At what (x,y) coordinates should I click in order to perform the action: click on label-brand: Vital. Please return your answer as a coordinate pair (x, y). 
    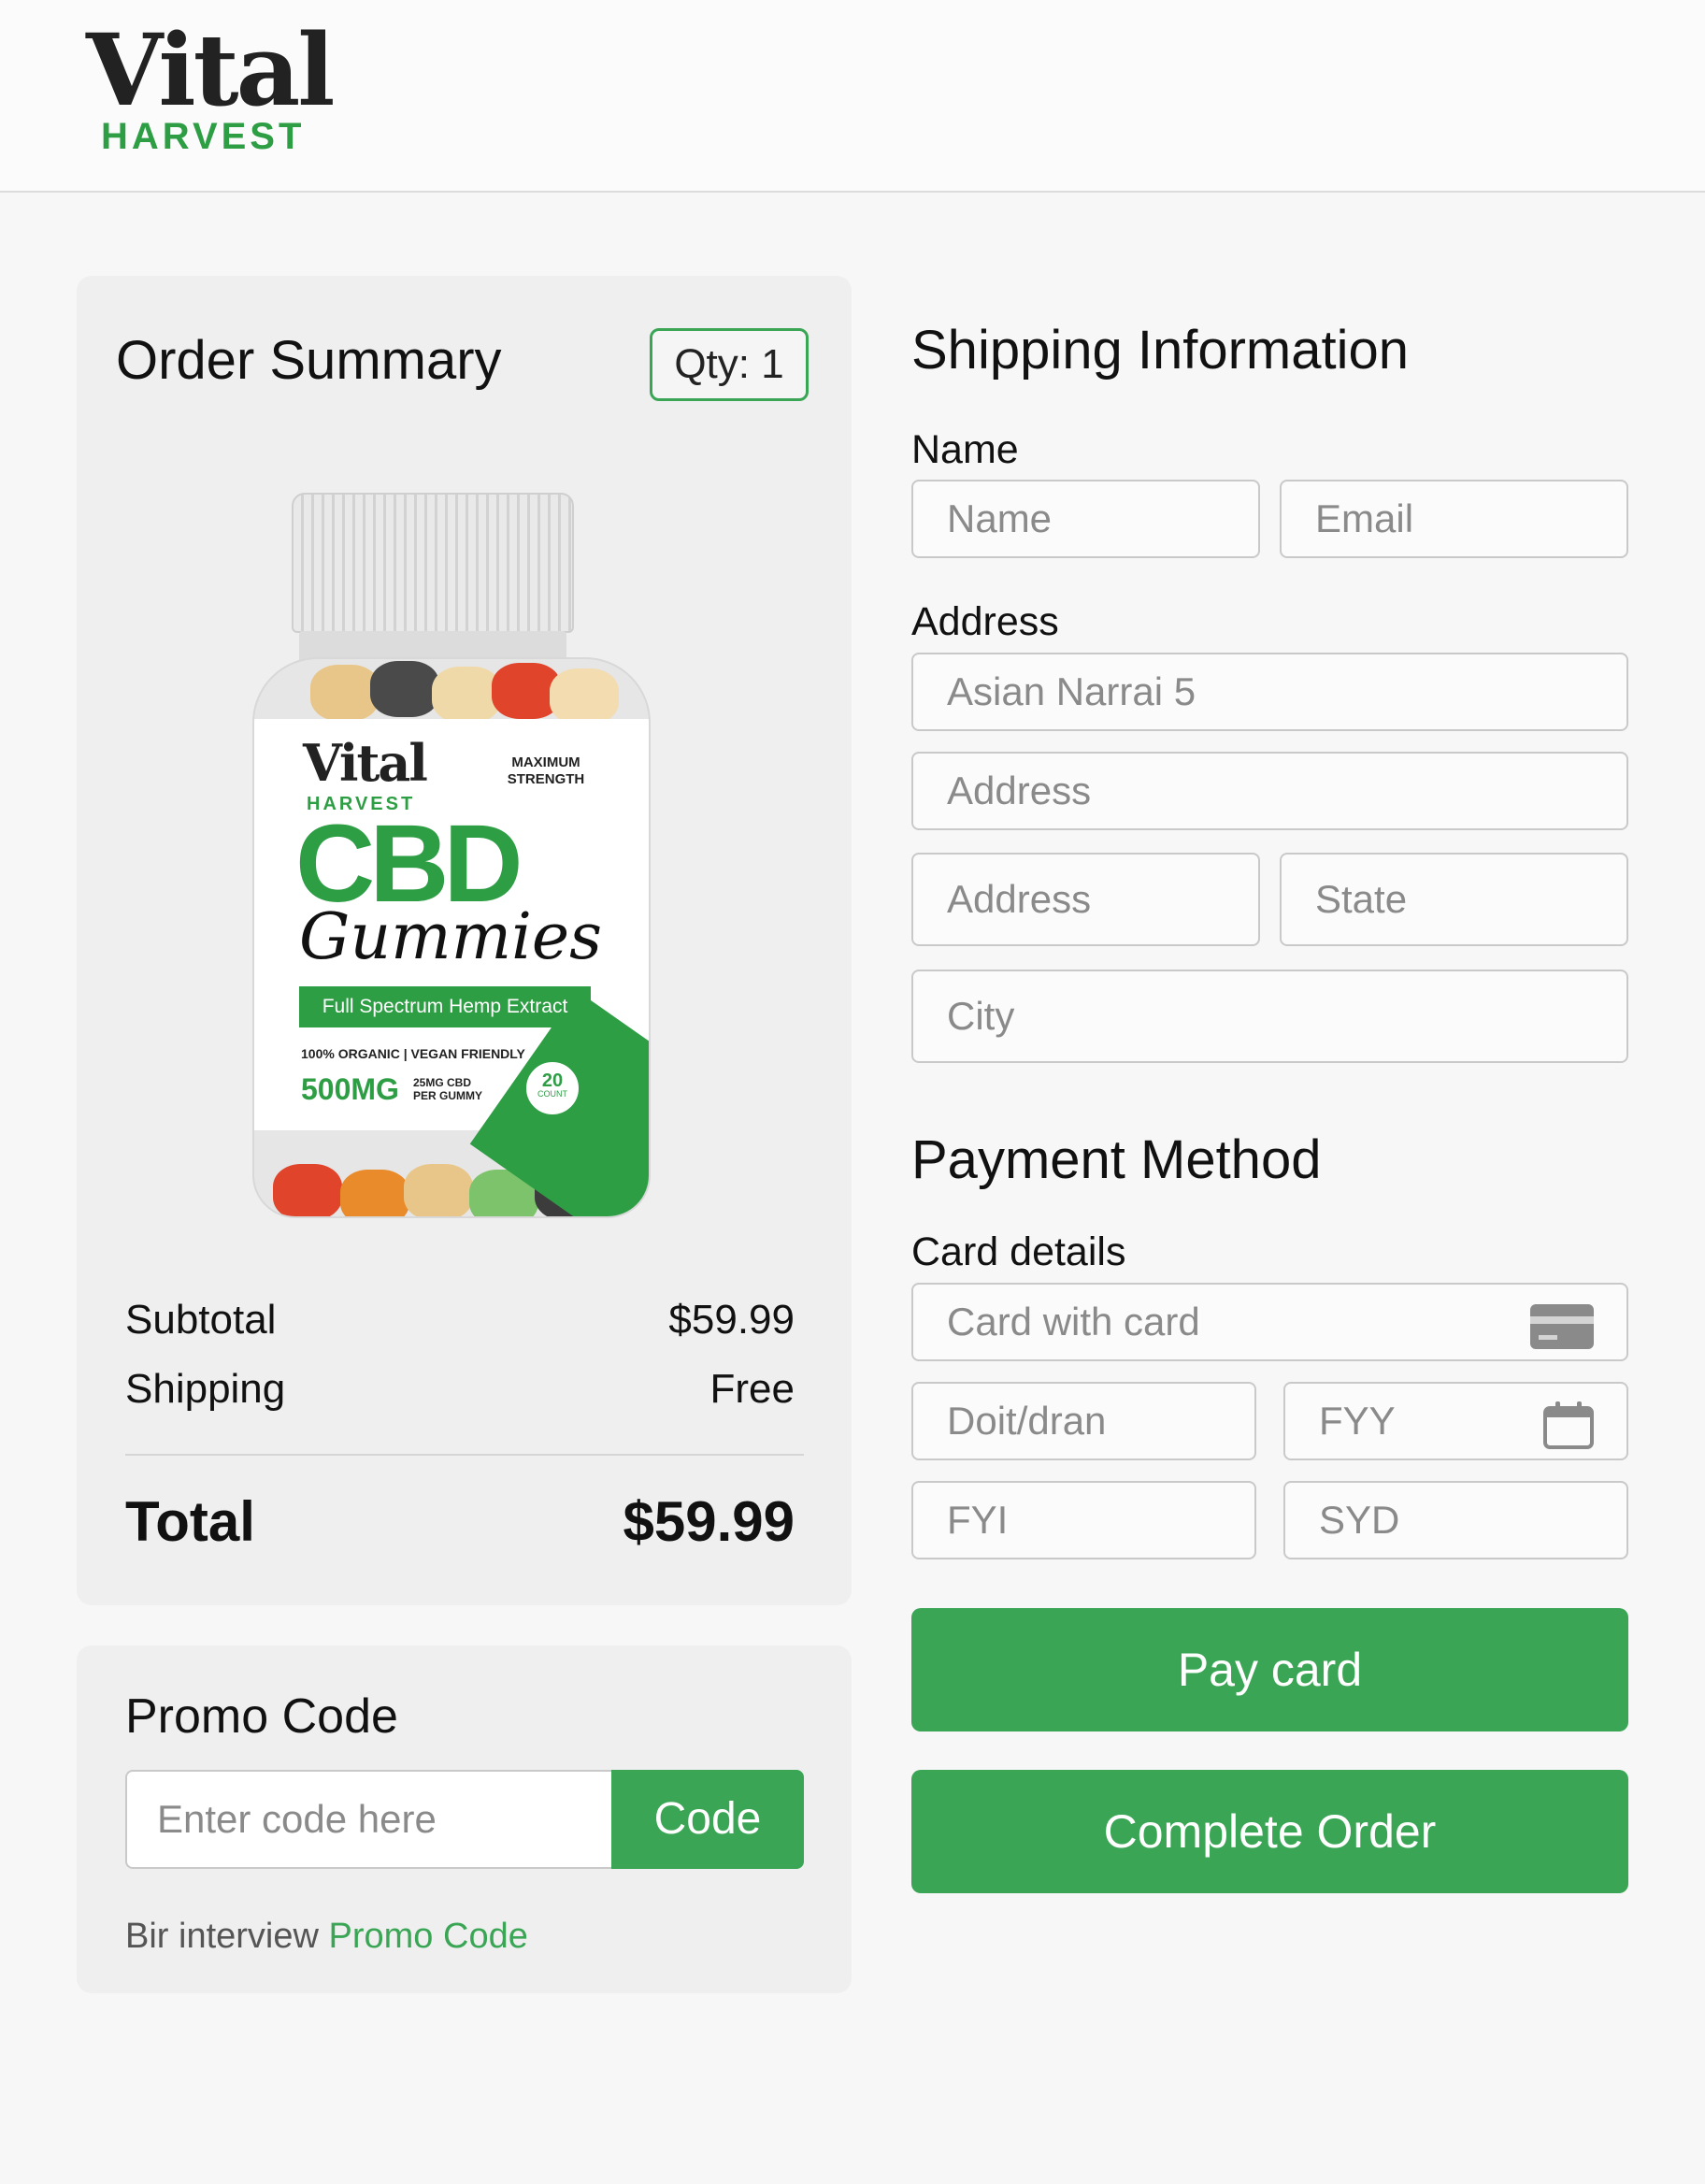
    Looking at the image, I should click on (365, 763).